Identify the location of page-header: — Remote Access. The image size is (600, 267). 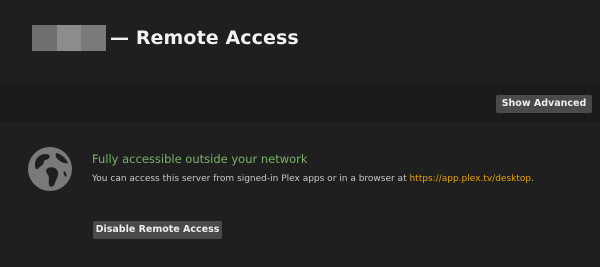
(165, 38).